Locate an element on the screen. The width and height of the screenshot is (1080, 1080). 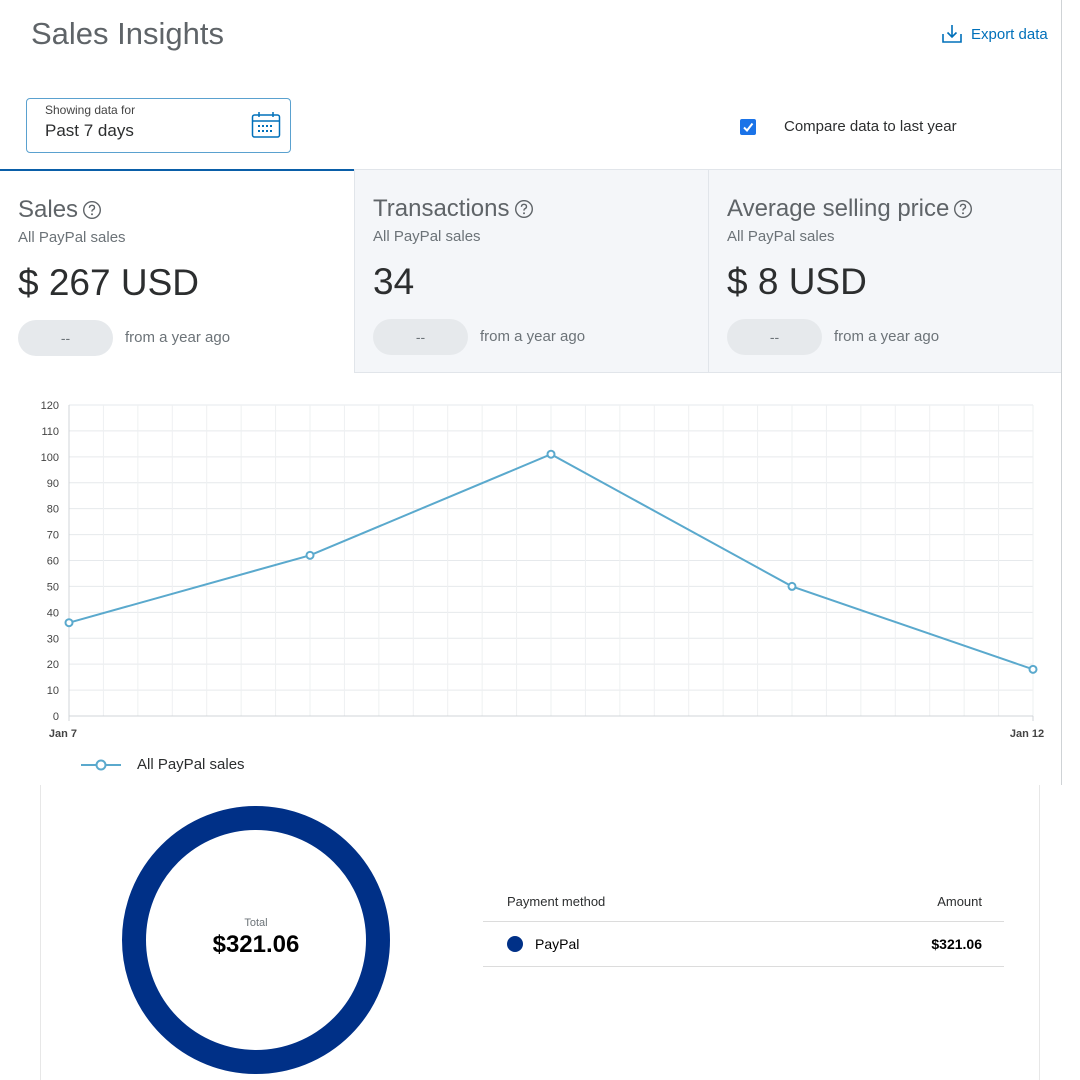
x-tick-label: Jan 12 is located at coordinates (1027, 734).